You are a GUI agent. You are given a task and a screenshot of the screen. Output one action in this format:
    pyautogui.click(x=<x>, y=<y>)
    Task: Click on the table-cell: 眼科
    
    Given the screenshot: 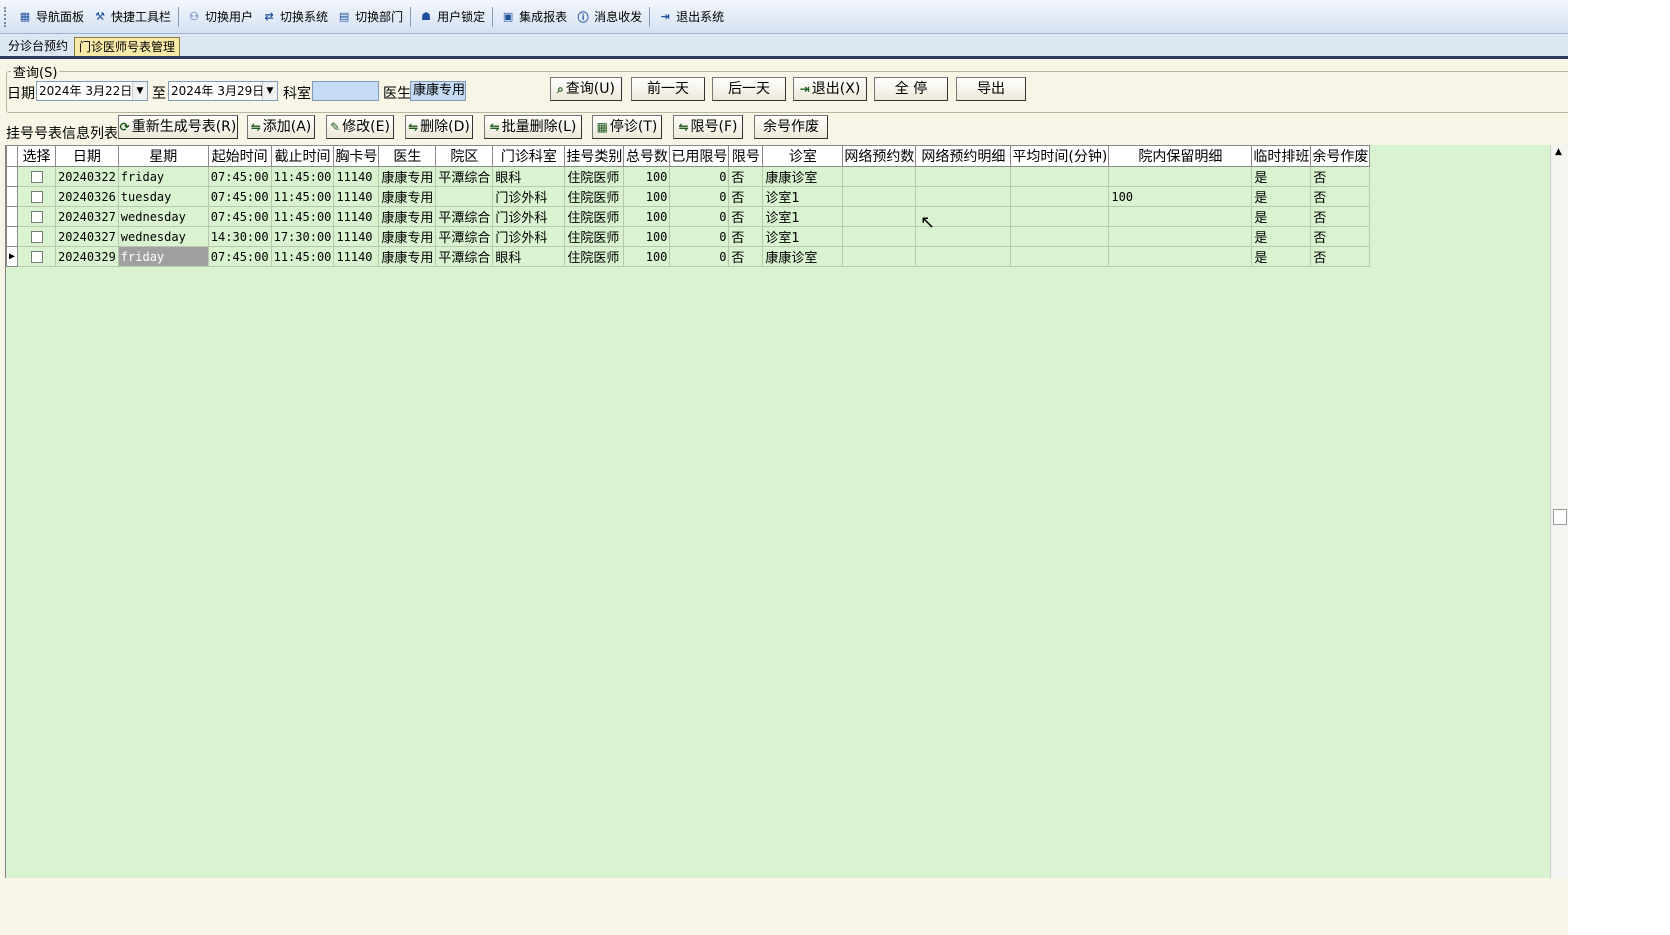 What is the action you would take?
    pyautogui.click(x=529, y=176)
    